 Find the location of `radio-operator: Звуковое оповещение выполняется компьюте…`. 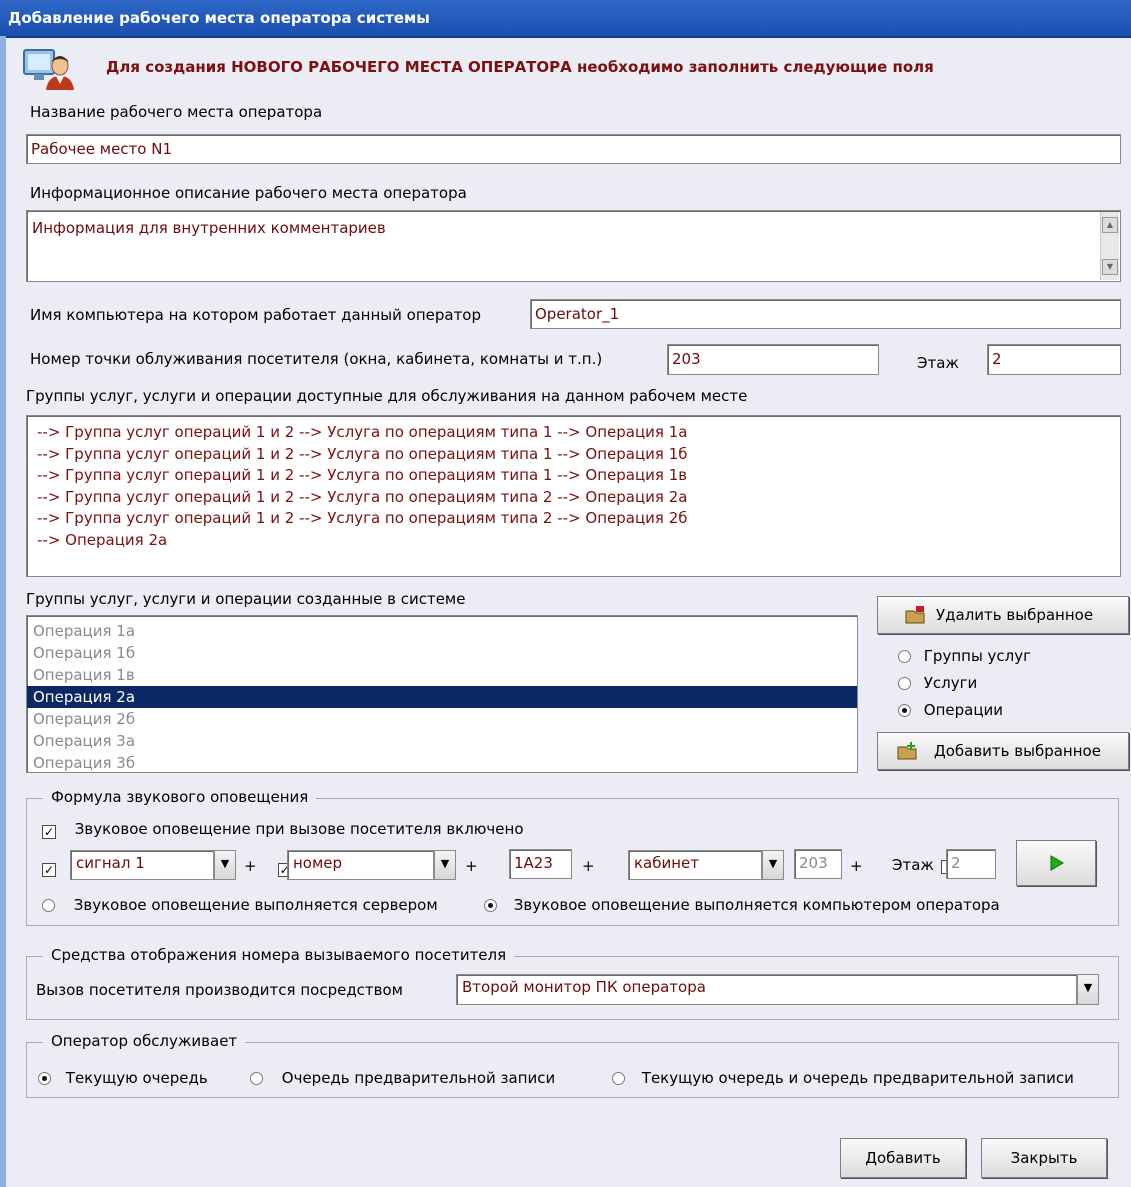

radio-operator: Звуковое оповещение выполняется компьюте… is located at coordinates (742, 905).